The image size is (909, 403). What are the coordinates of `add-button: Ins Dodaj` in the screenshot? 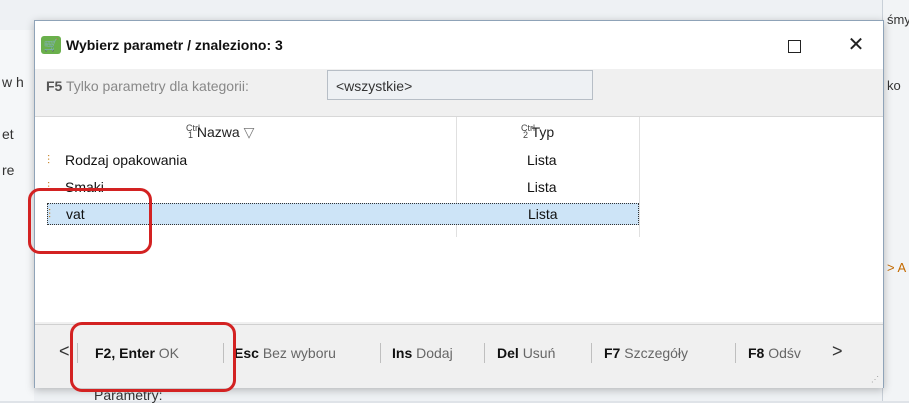 It's located at (422, 353).